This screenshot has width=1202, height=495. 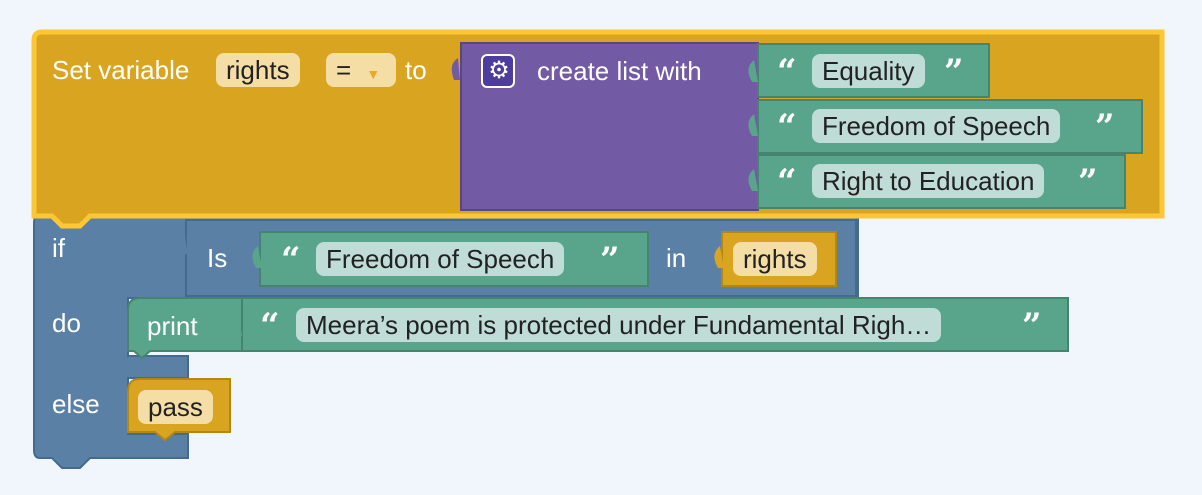 What do you see at coordinates (217, 258) in the screenshot?
I see `is-label: Is` at bounding box center [217, 258].